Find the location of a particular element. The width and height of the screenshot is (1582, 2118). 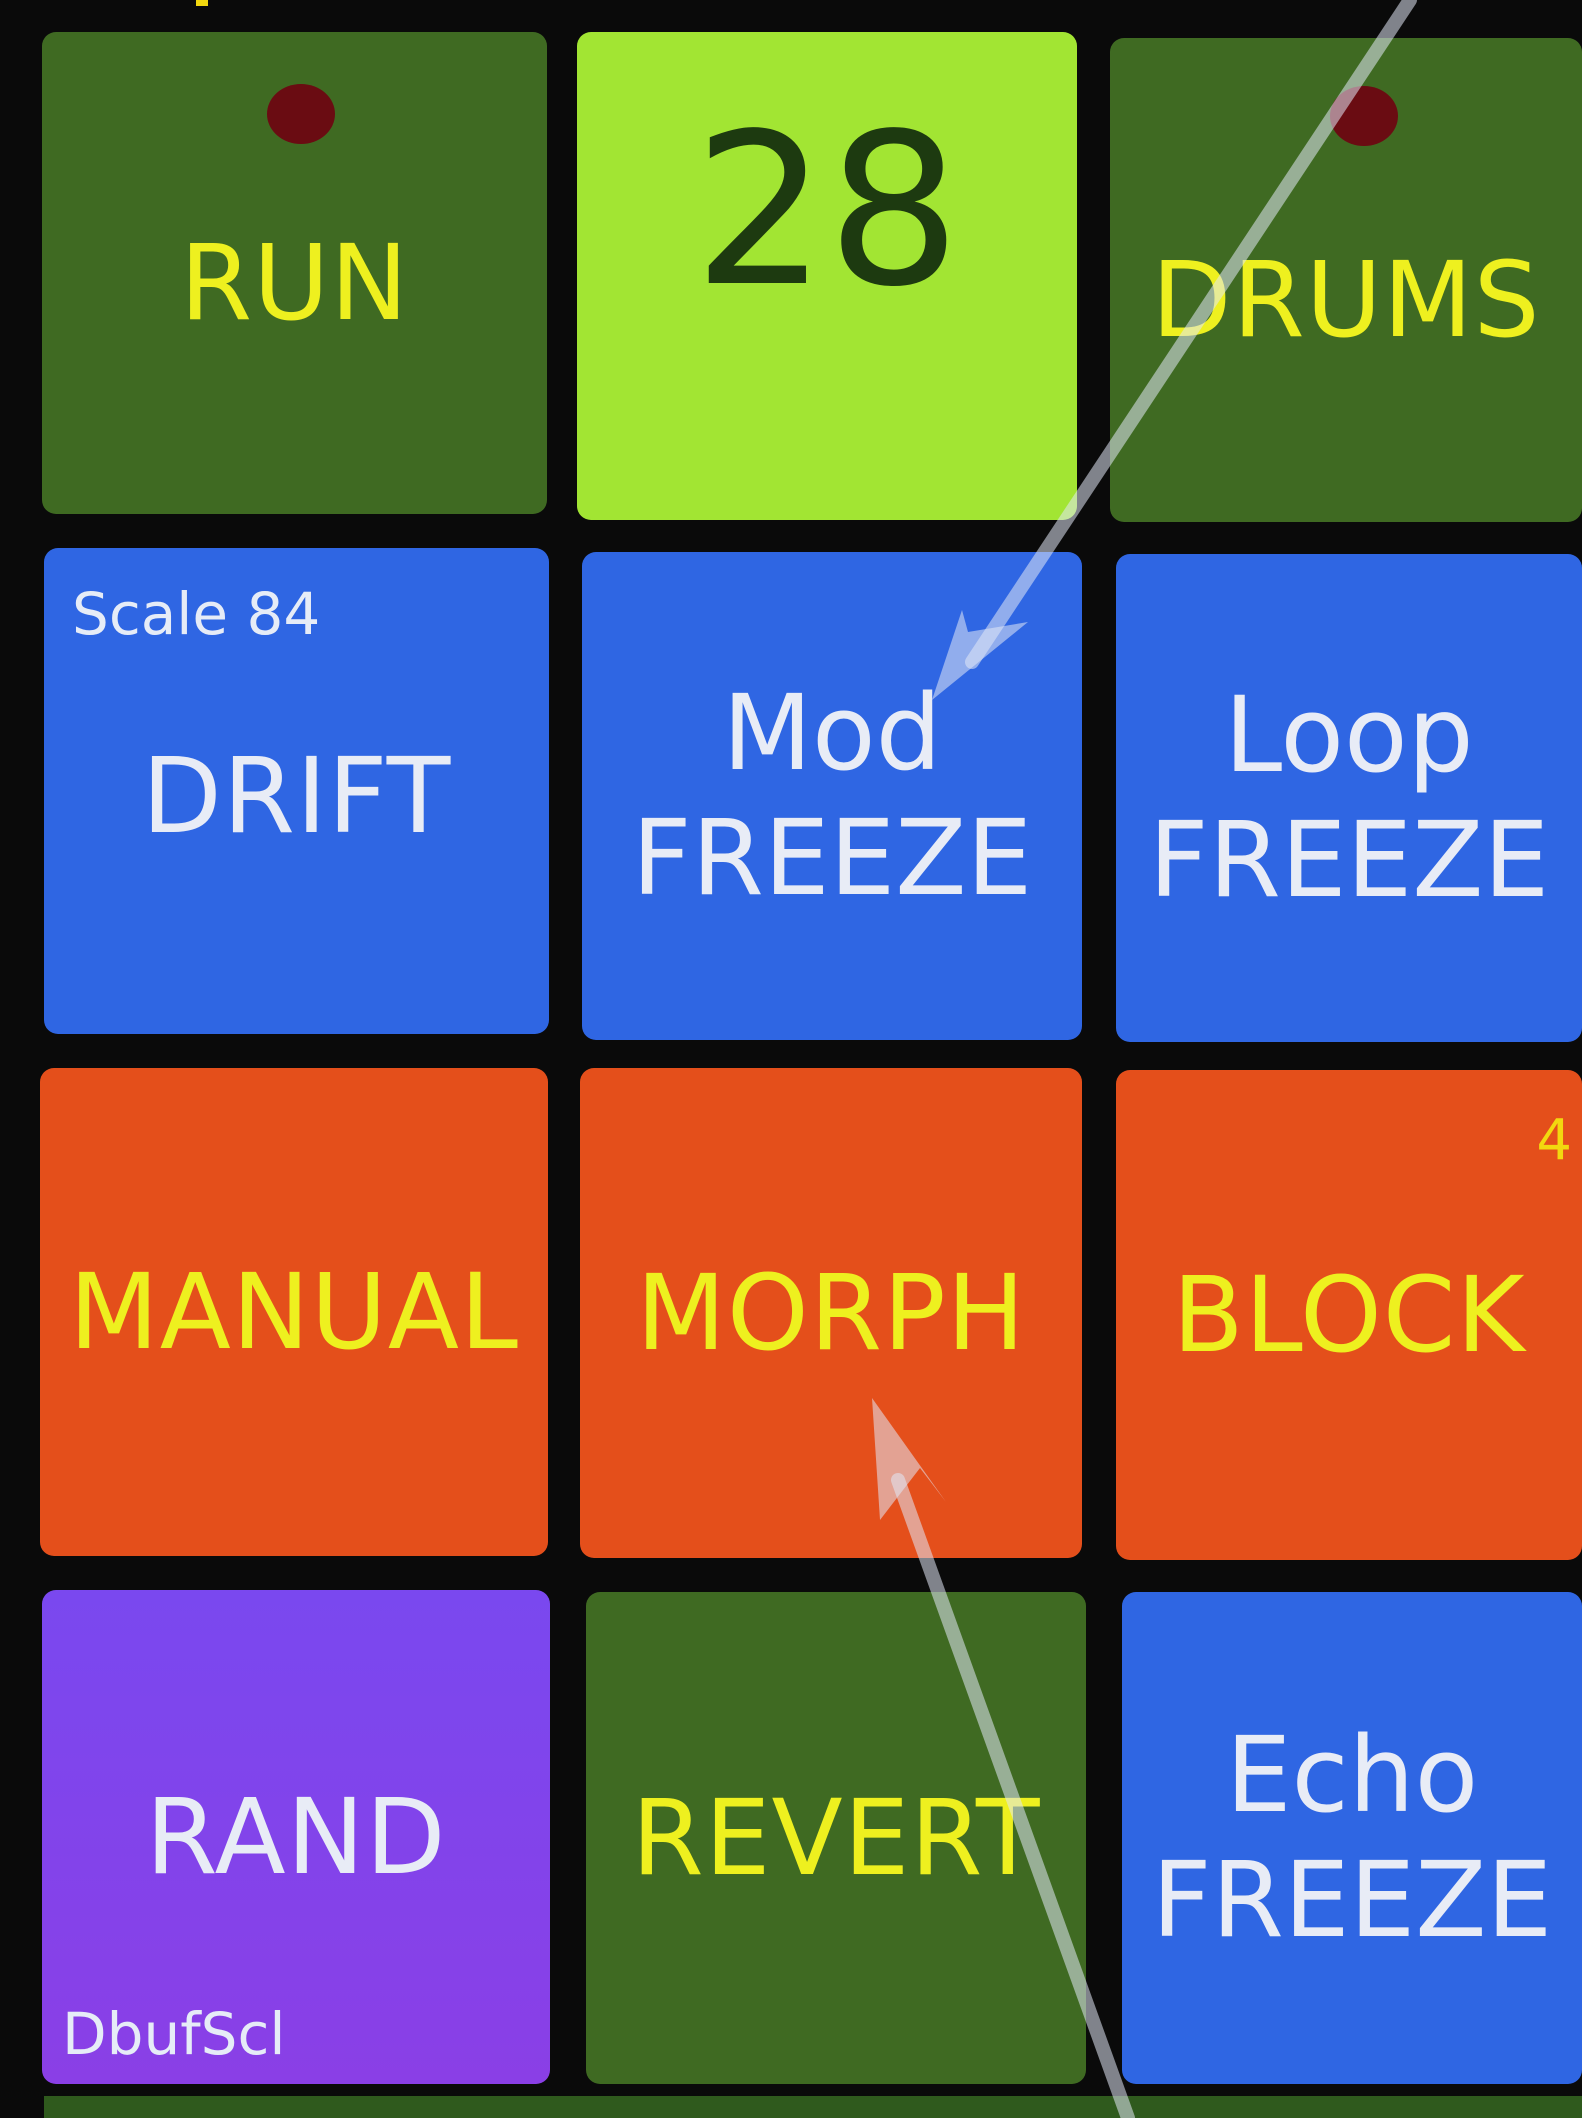

arrow-head-upper is located at coordinates (980, 655).